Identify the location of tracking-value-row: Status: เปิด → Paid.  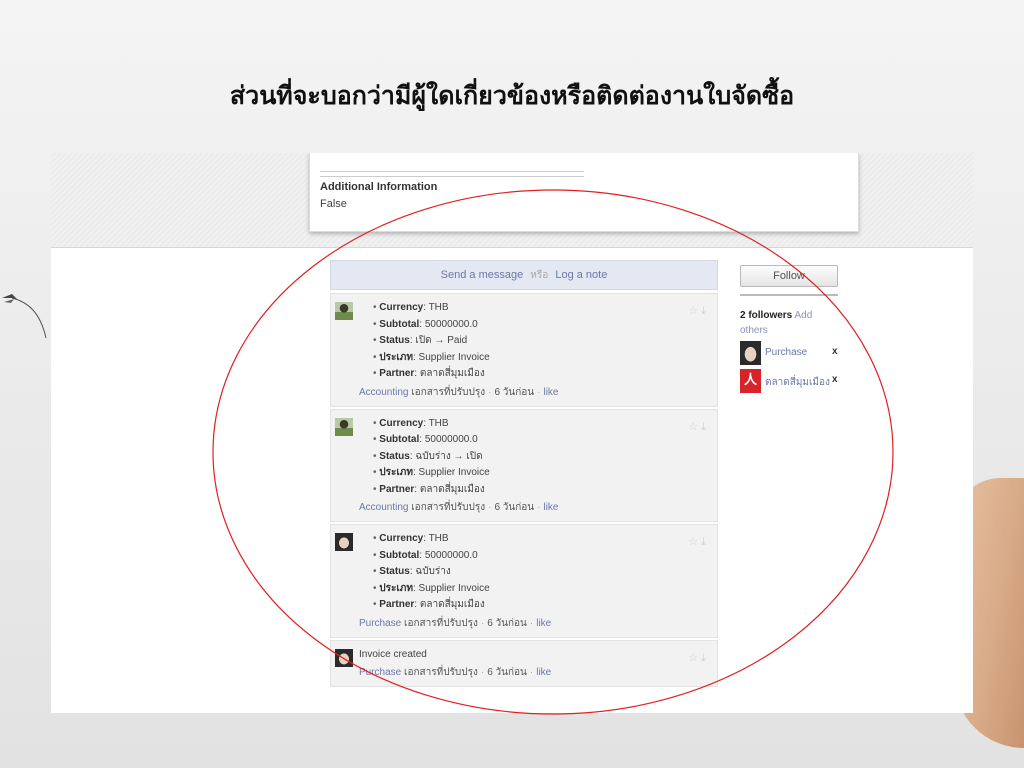
(541, 341).